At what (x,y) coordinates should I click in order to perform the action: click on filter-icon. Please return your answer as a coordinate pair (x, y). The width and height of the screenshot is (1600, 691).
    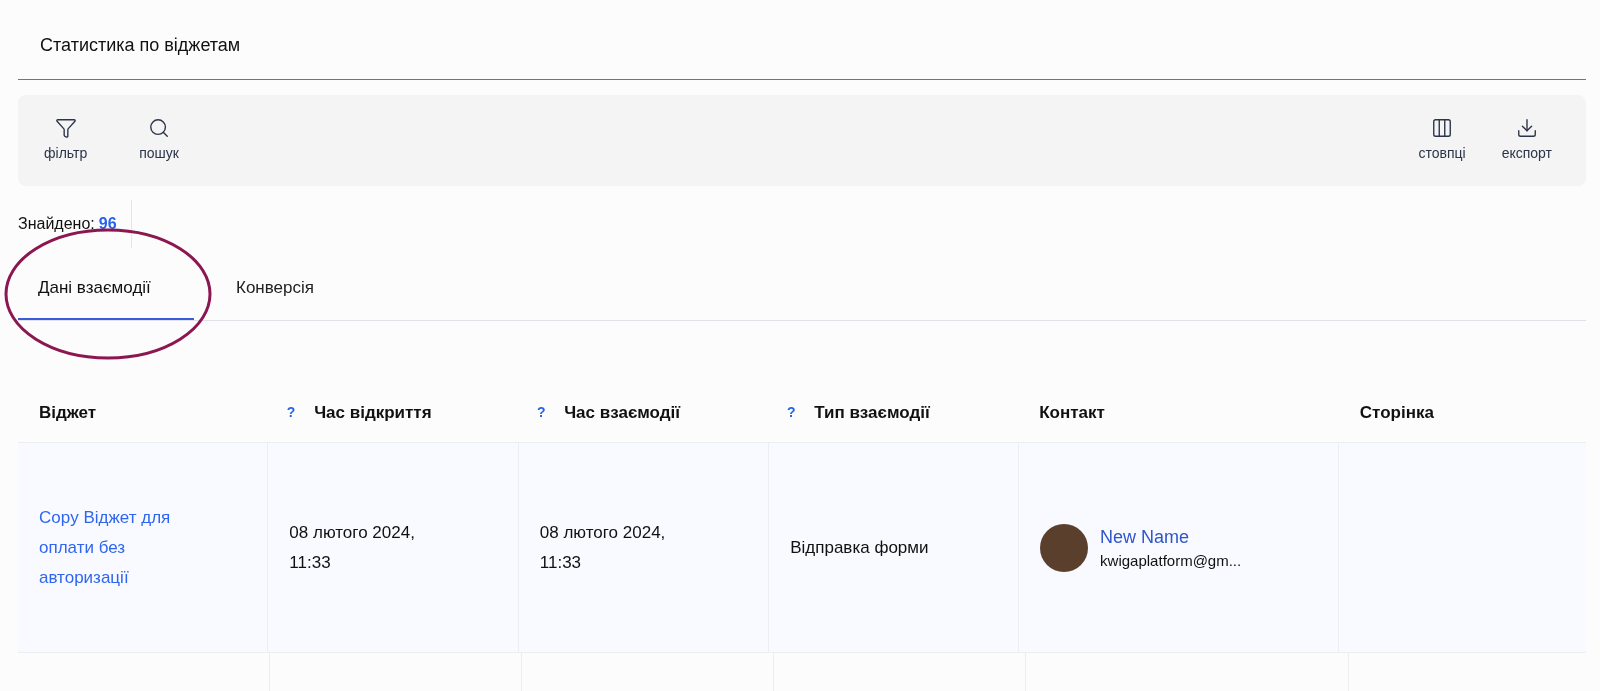
    Looking at the image, I should click on (65, 128).